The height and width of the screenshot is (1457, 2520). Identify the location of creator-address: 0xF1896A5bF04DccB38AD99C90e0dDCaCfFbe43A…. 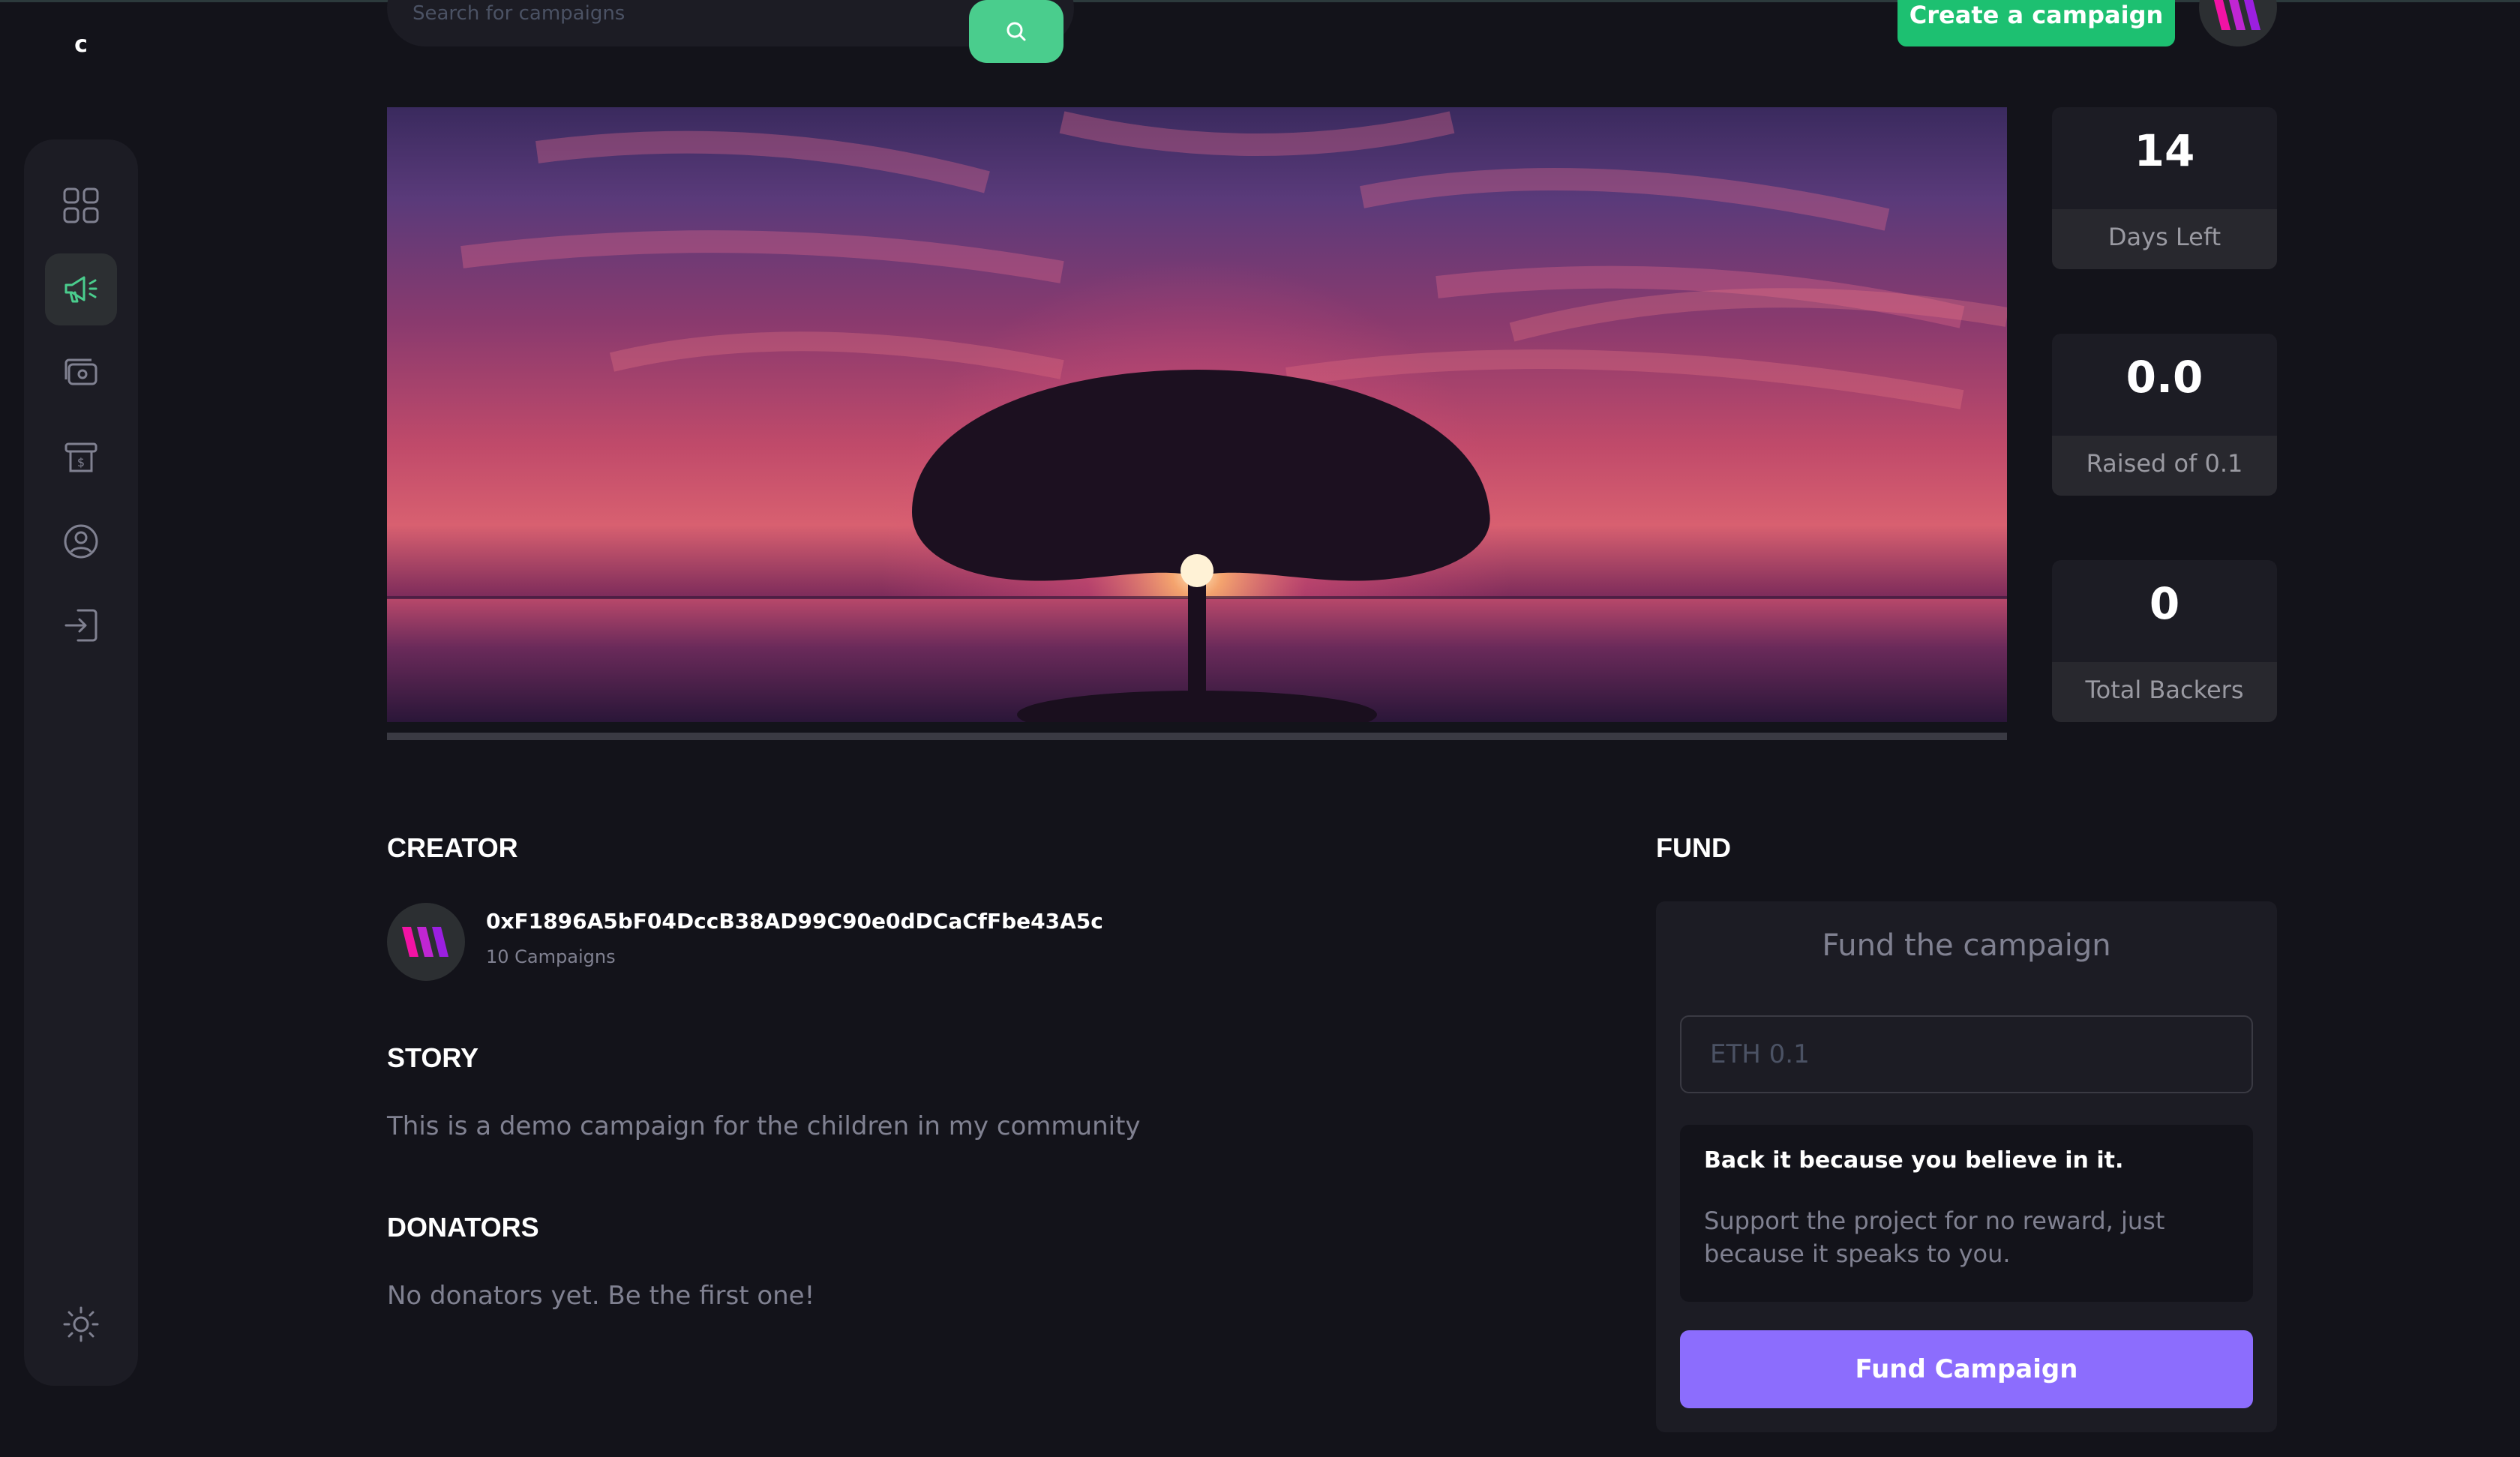
(794, 922).